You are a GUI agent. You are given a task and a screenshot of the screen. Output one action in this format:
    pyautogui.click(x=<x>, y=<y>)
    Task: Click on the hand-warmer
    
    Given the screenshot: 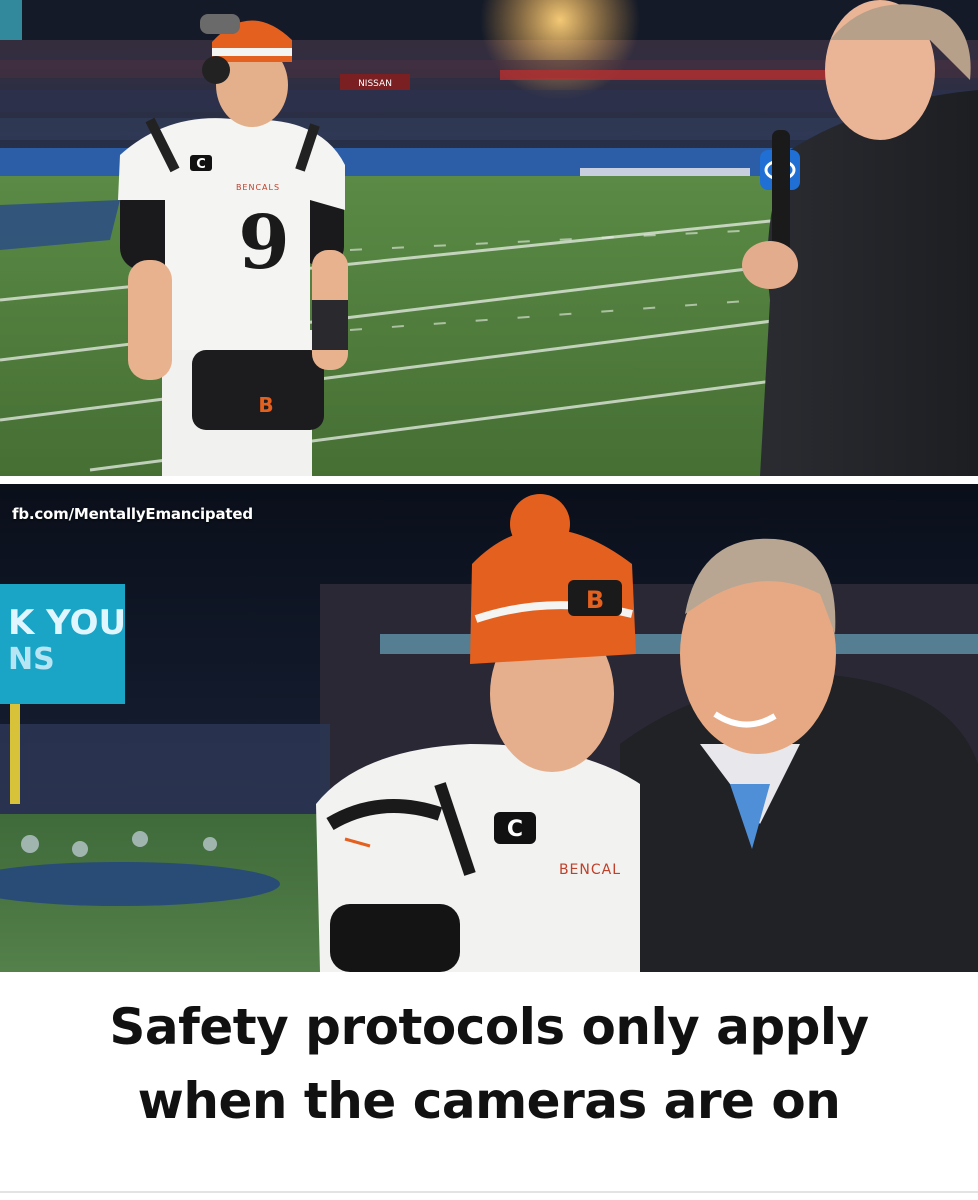 What is the action you would take?
    pyautogui.click(x=258, y=390)
    